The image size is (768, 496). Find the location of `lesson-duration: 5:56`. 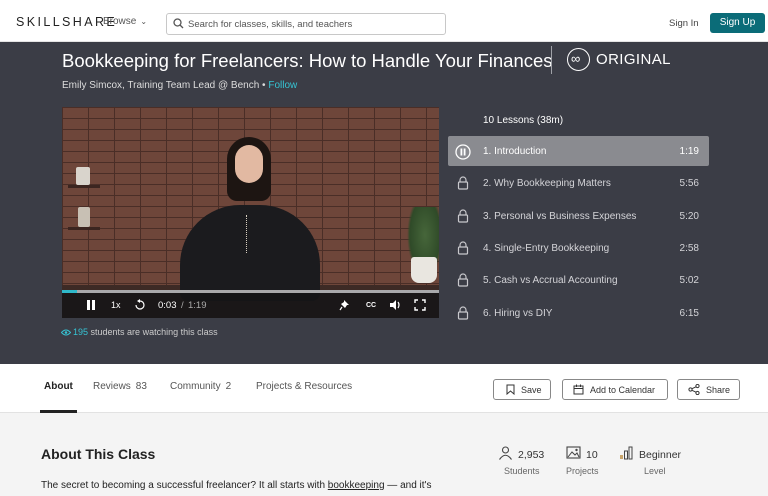

lesson-duration: 5:56 is located at coordinates (689, 184).